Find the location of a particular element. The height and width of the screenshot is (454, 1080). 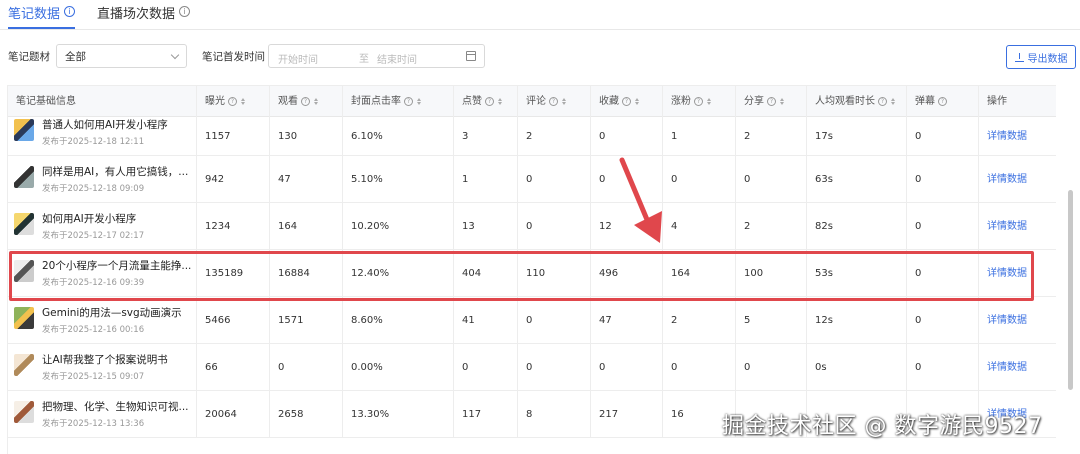

start-date-input: 开始时间 is located at coordinates (298, 58).